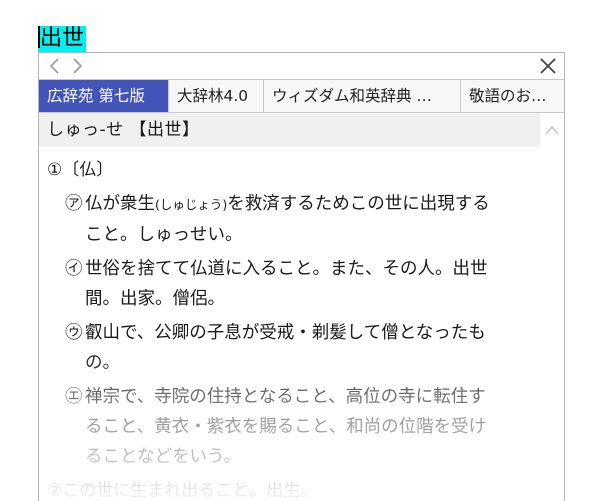 This screenshot has height=501, width=600. I want to click on dictionary-tabs: 広辞苑 第七版 大辞林4.0 ウィズダム和英辞典 … 敬語のお辞典, so click(301, 96).